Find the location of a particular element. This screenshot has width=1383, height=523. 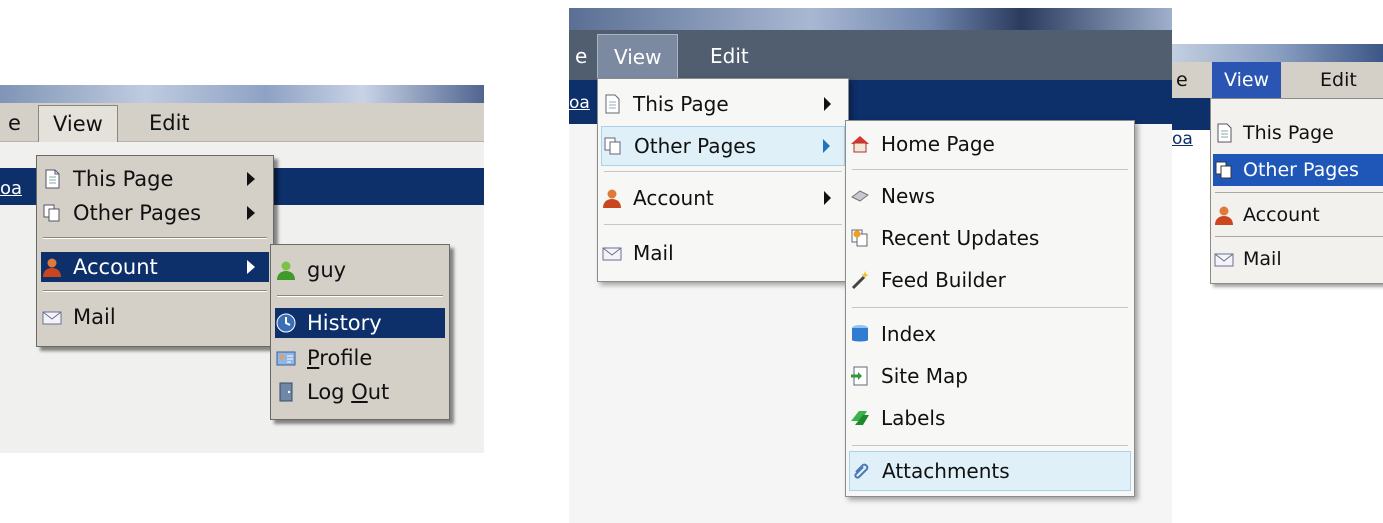

menu-item-news: News is located at coordinates (990, 196).